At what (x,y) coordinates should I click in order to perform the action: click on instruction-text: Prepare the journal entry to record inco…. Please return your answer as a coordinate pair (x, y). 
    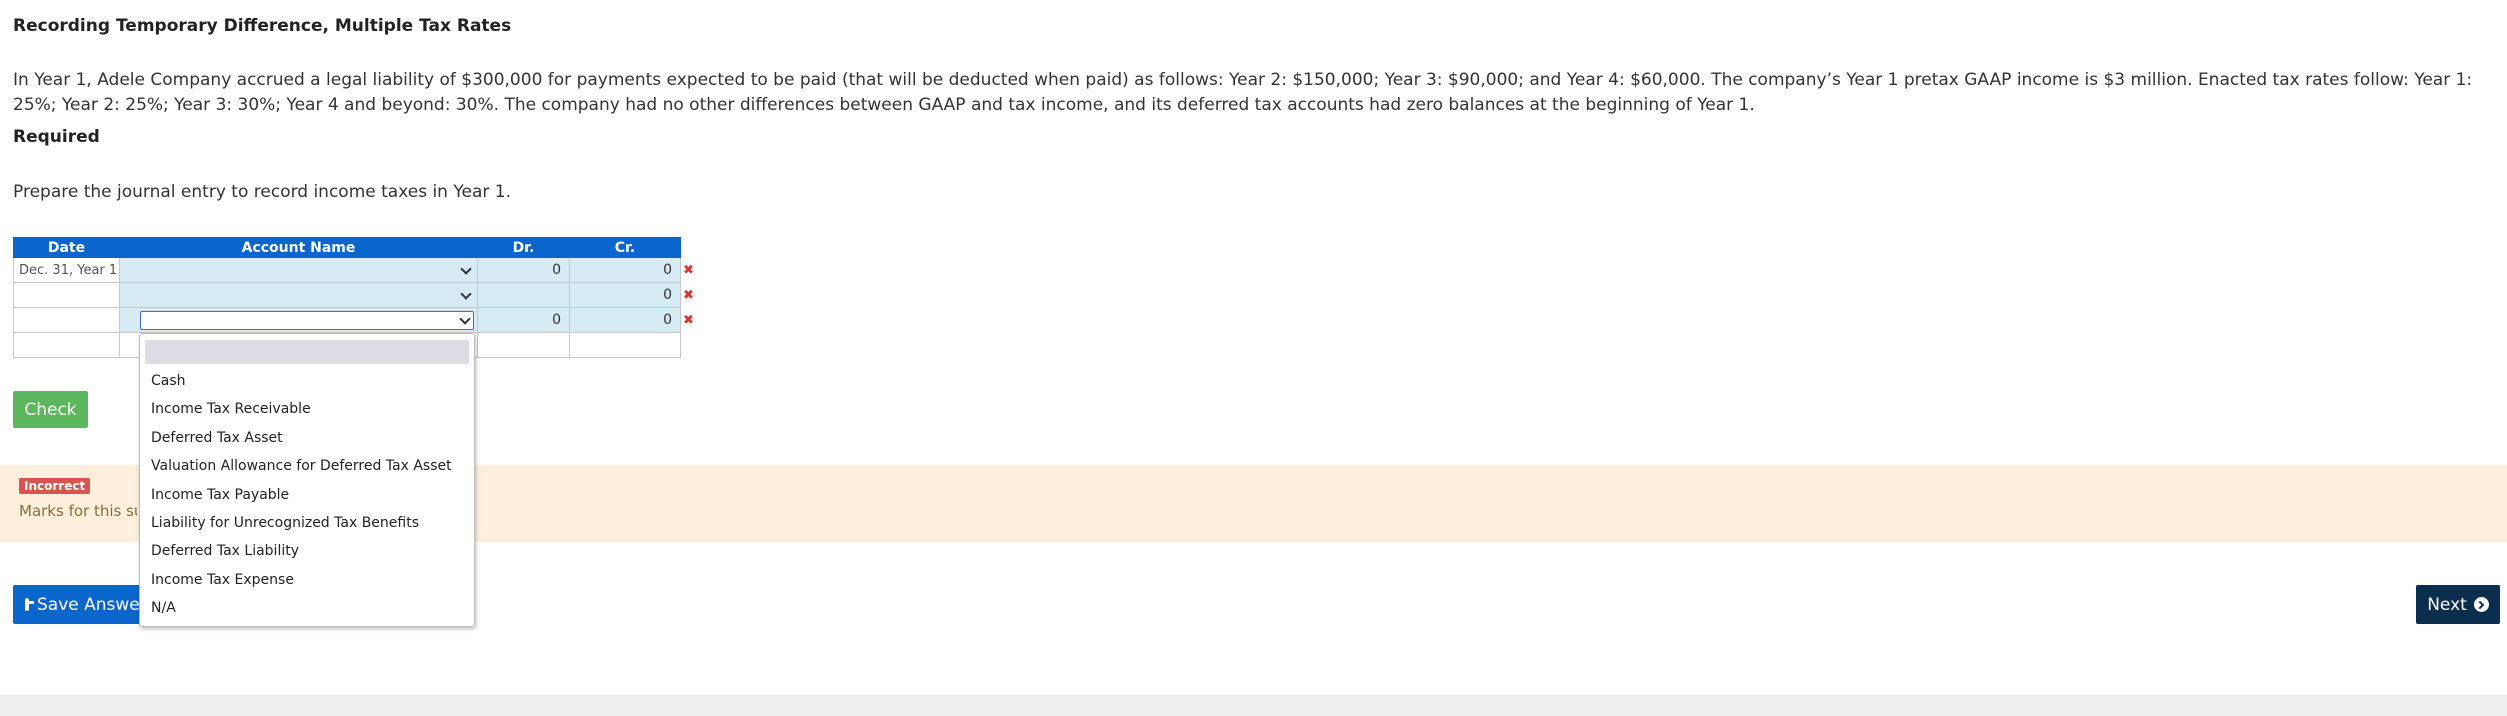
    Looking at the image, I should click on (262, 192).